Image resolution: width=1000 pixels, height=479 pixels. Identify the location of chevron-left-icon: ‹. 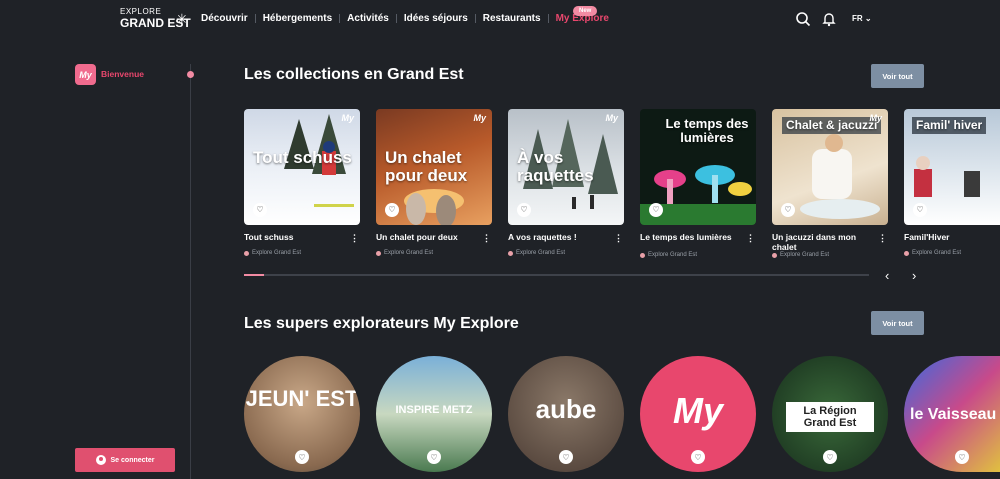
(887, 275).